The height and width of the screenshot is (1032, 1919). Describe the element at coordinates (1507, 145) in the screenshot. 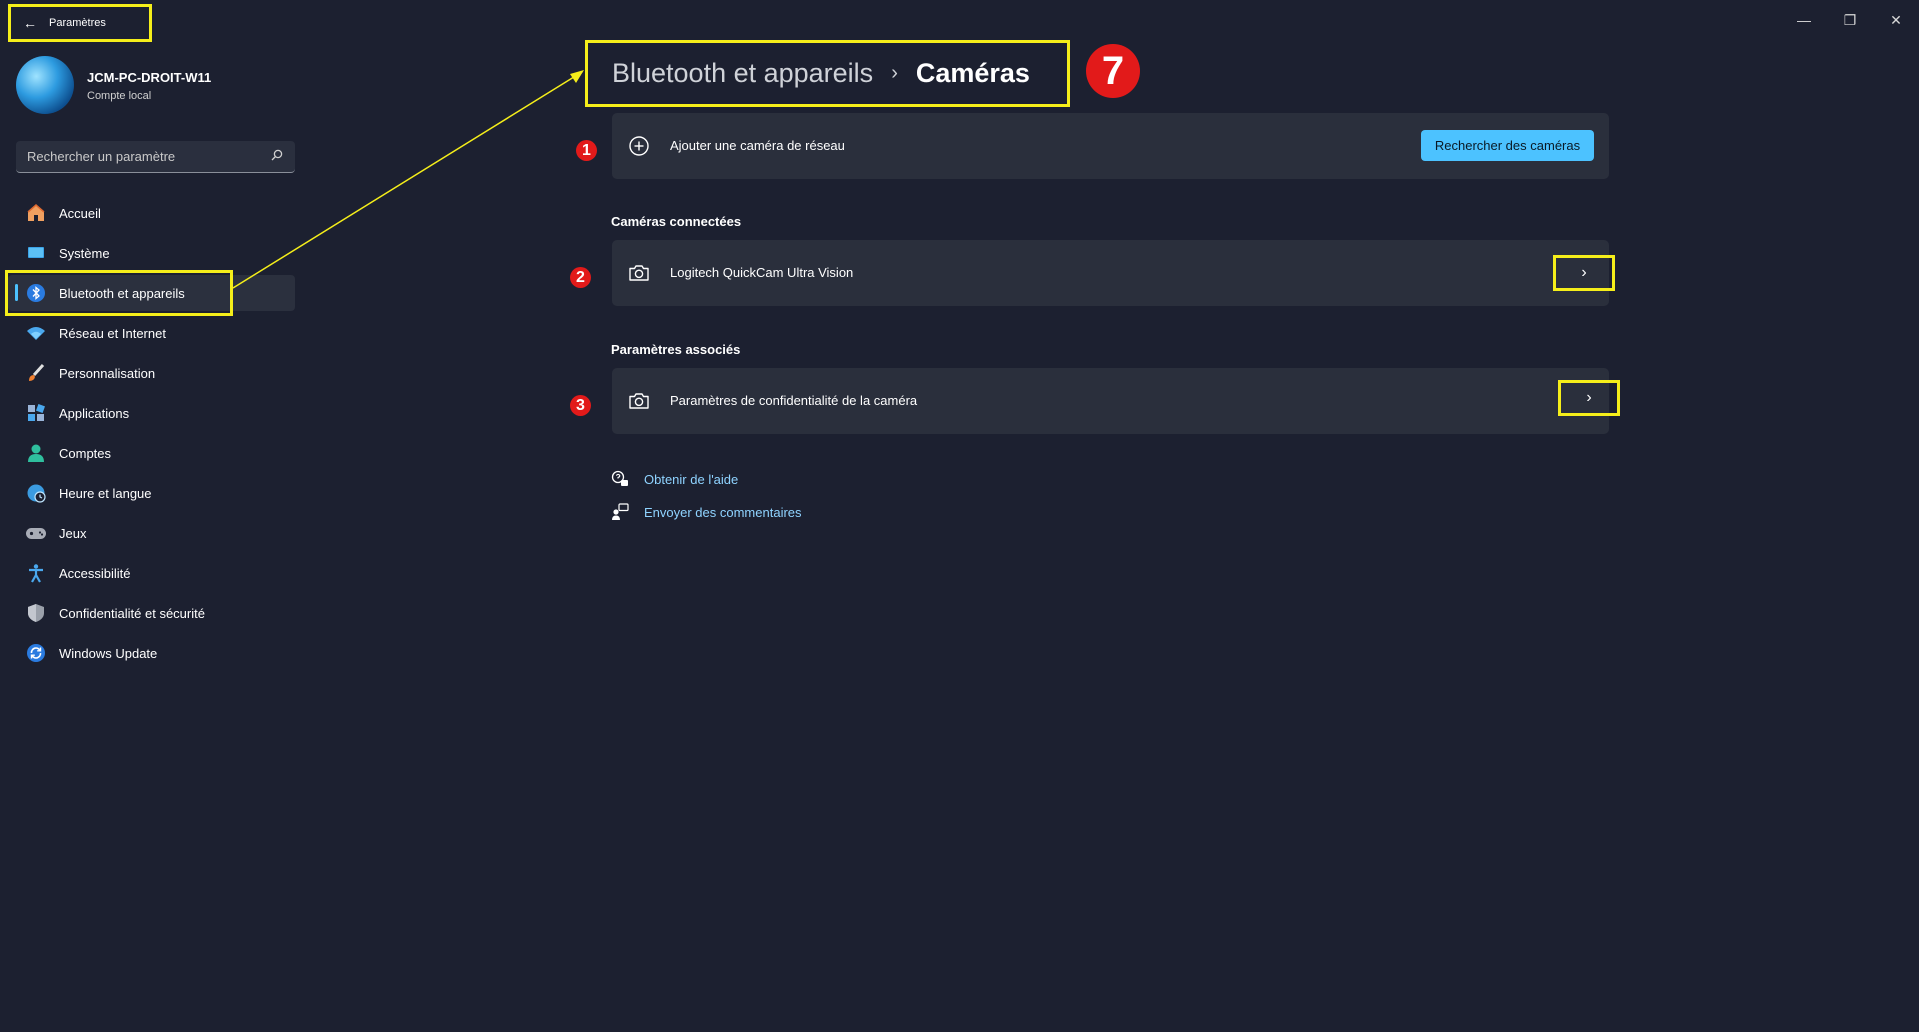

I see `search-cameras-button: Rechercher des caméras` at that location.